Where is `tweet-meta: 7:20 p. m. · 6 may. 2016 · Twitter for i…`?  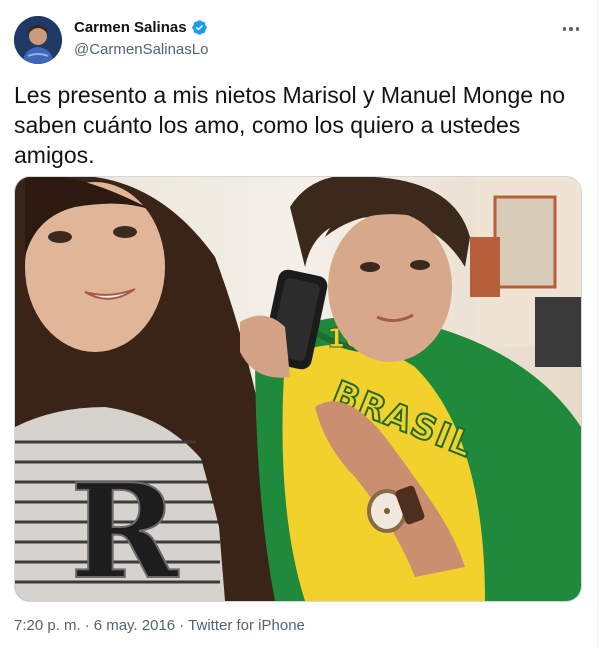
tweet-meta: 7:20 p. m. · 6 may. 2016 · Twitter for i… is located at coordinates (159, 625).